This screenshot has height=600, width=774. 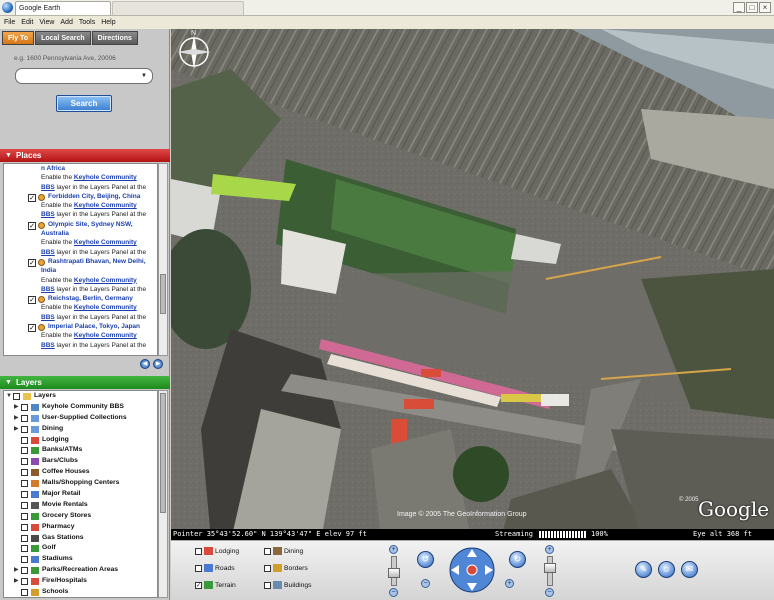 What do you see at coordinates (90, 326) in the screenshot?
I see `place-name: Imperial Palace, Tokyo, Japan` at bounding box center [90, 326].